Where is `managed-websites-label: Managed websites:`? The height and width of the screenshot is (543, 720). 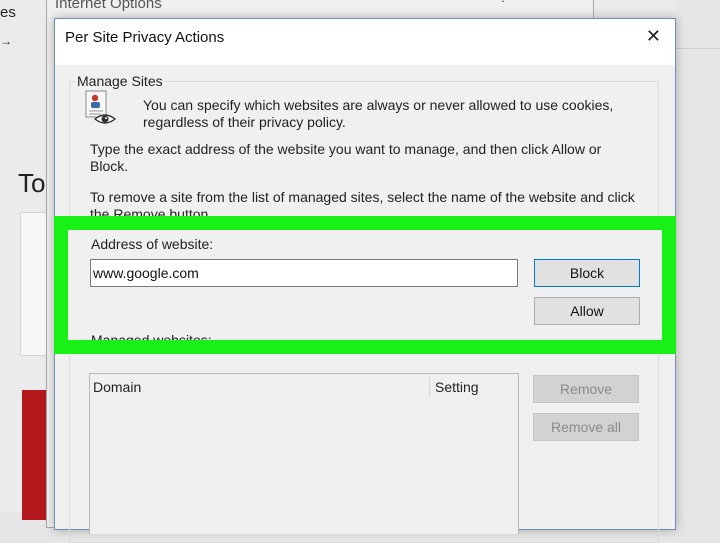
managed-websites-label: Managed websites: is located at coordinates (151, 336).